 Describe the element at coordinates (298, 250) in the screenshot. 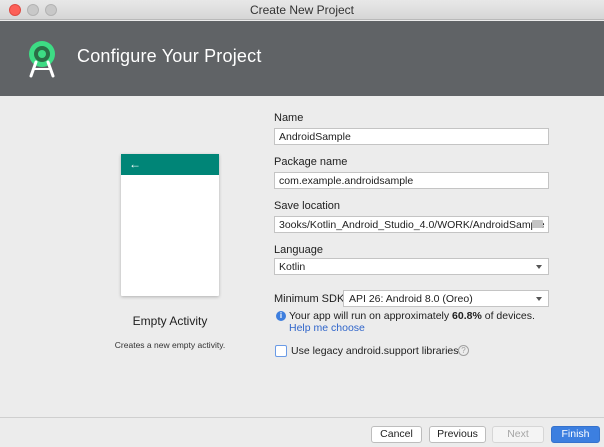

I see `language-label: Language` at that location.